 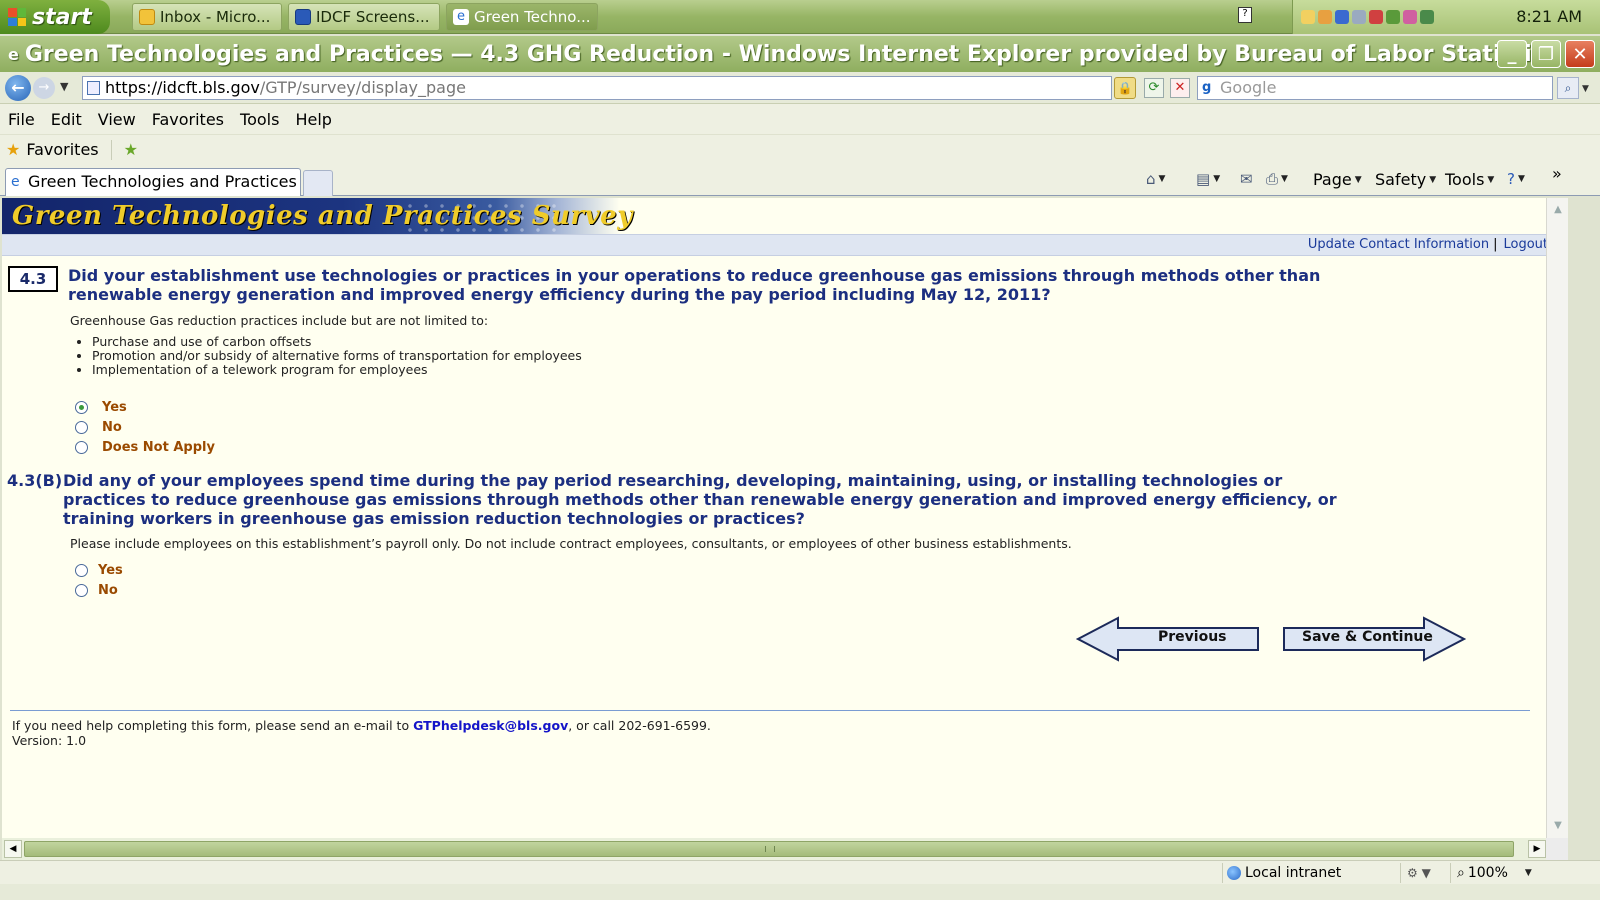 I want to click on option-label: Does Not Apply, so click(x=158, y=447).